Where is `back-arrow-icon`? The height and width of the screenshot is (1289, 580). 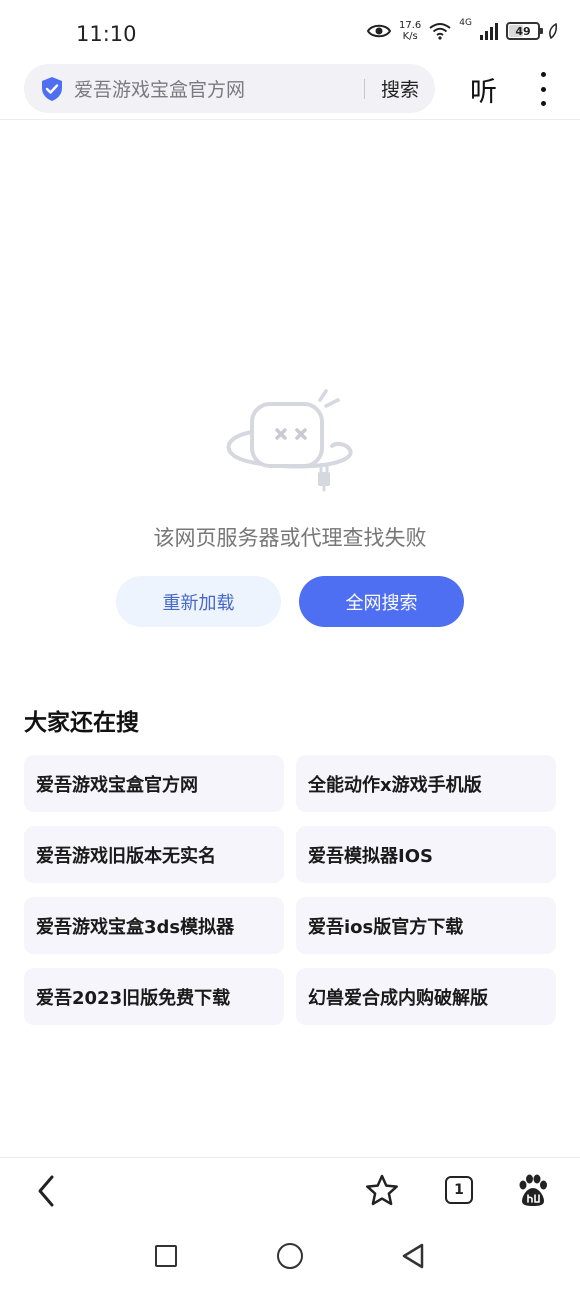 back-arrow-icon is located at coordinates (47, 1191).